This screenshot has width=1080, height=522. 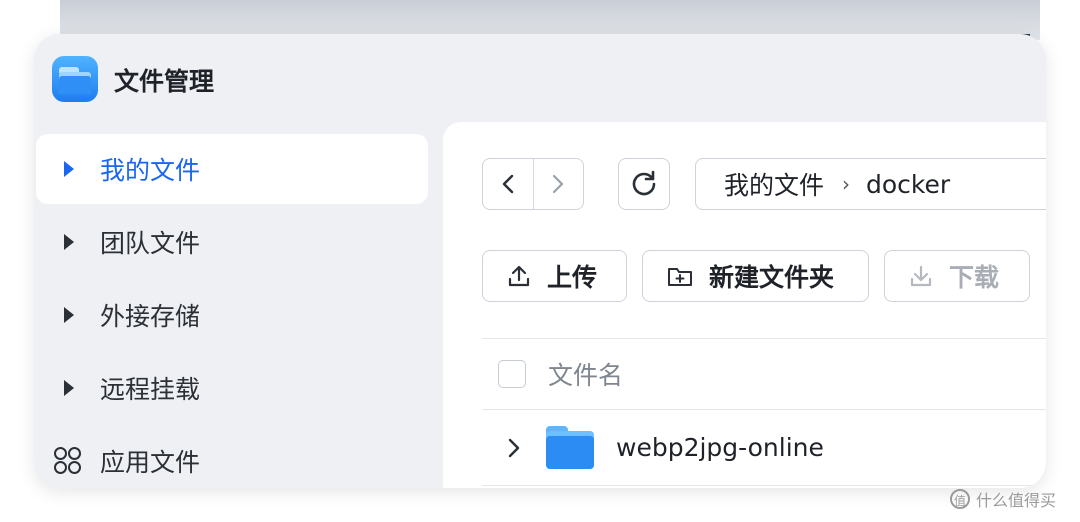 I want to click on upload-button: 上传, so click(x=554, y=276).